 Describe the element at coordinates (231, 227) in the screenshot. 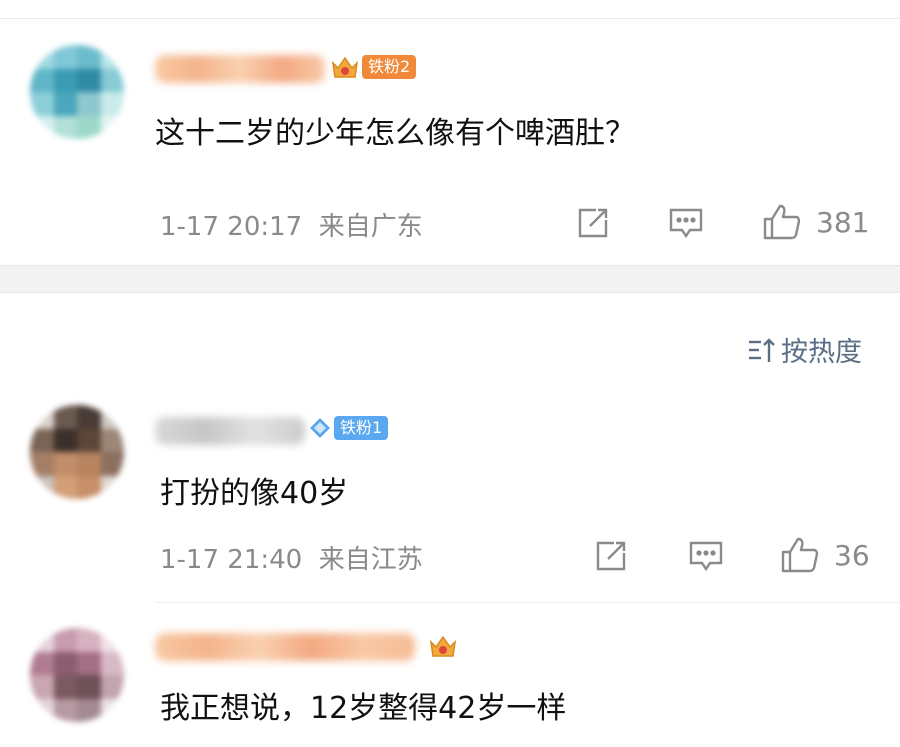

I see `comment-time: 1-17 20:17` at that location.